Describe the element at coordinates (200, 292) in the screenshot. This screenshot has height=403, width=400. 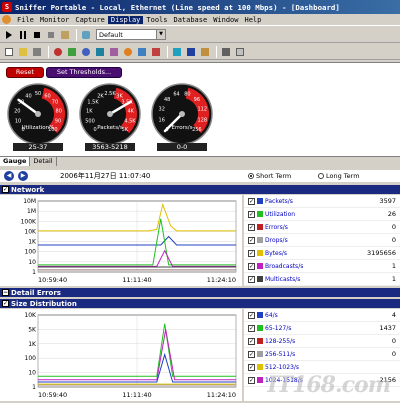
I see `section-detail-errors-header: − Detail Errors` at that location.